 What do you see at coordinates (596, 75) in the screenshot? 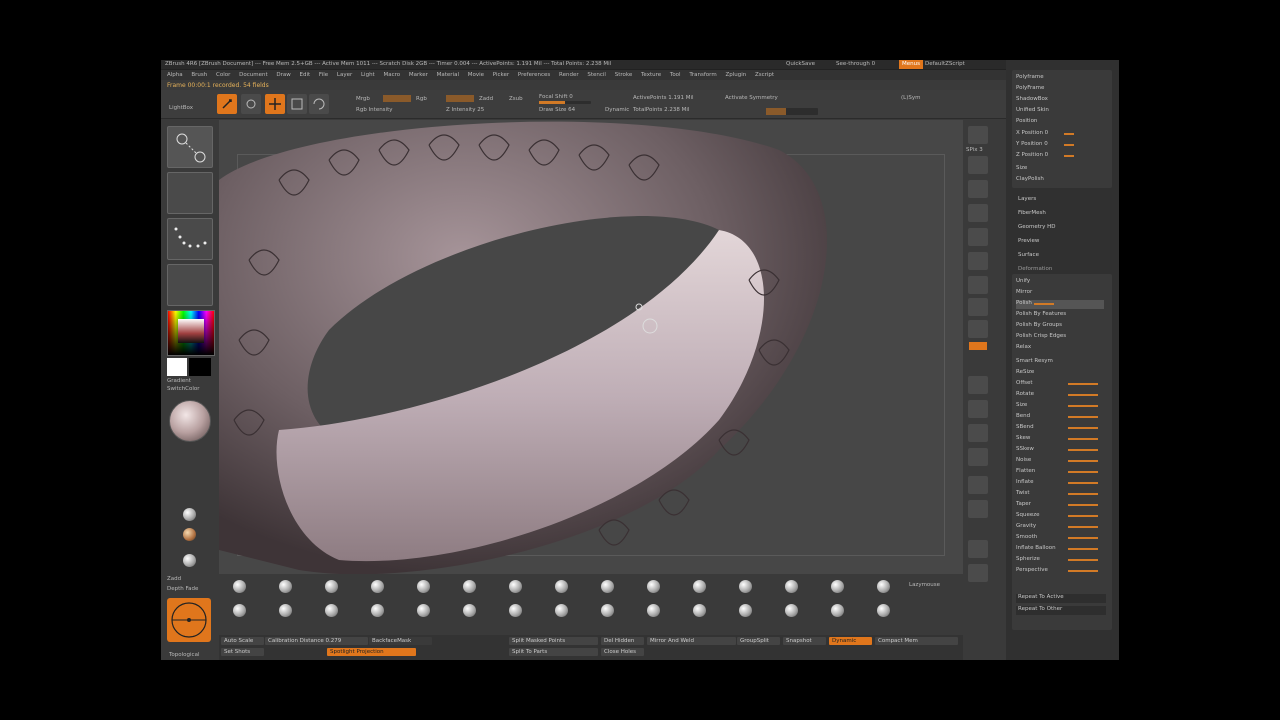
I see `menu-stencil: Stencil` at bounding box center [596, 75].